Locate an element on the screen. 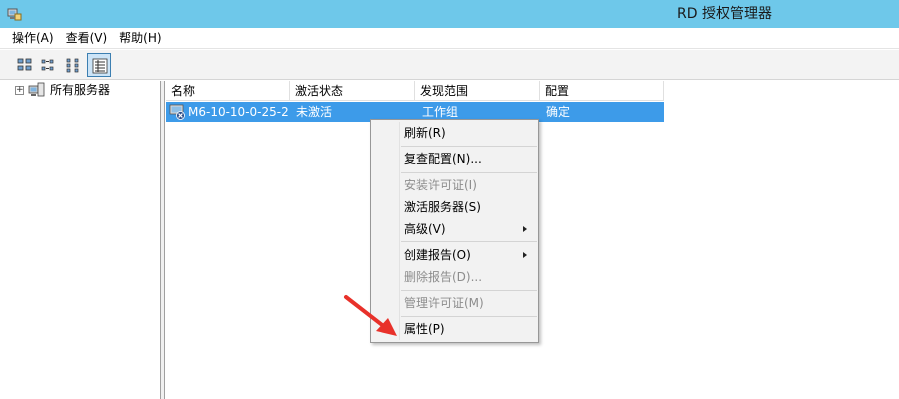 The height and width of the screenshot is (399, 899). tree-pane is located at coordinates (80, 240).